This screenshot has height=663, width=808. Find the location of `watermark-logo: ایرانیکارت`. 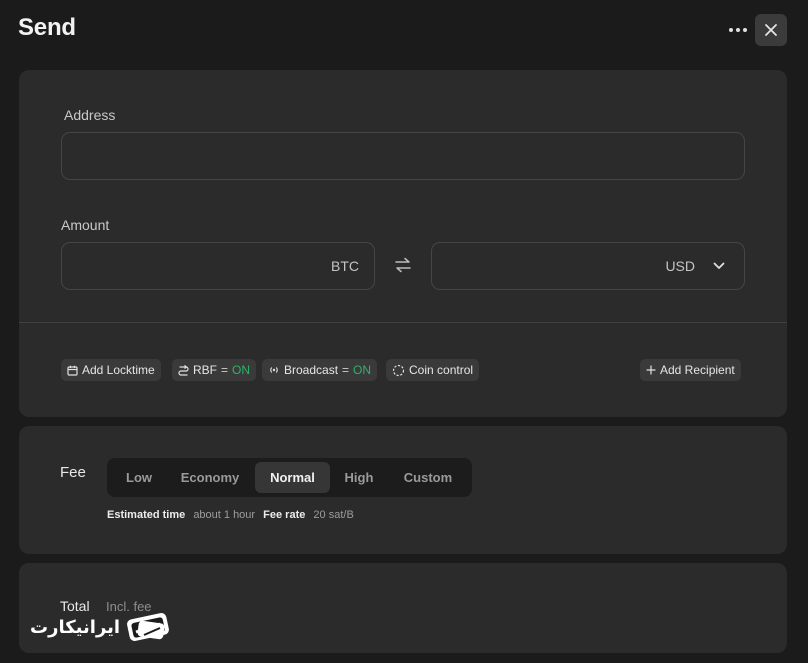

watermark-logo: ایرانیکارت is located at coordinates (101, 627).